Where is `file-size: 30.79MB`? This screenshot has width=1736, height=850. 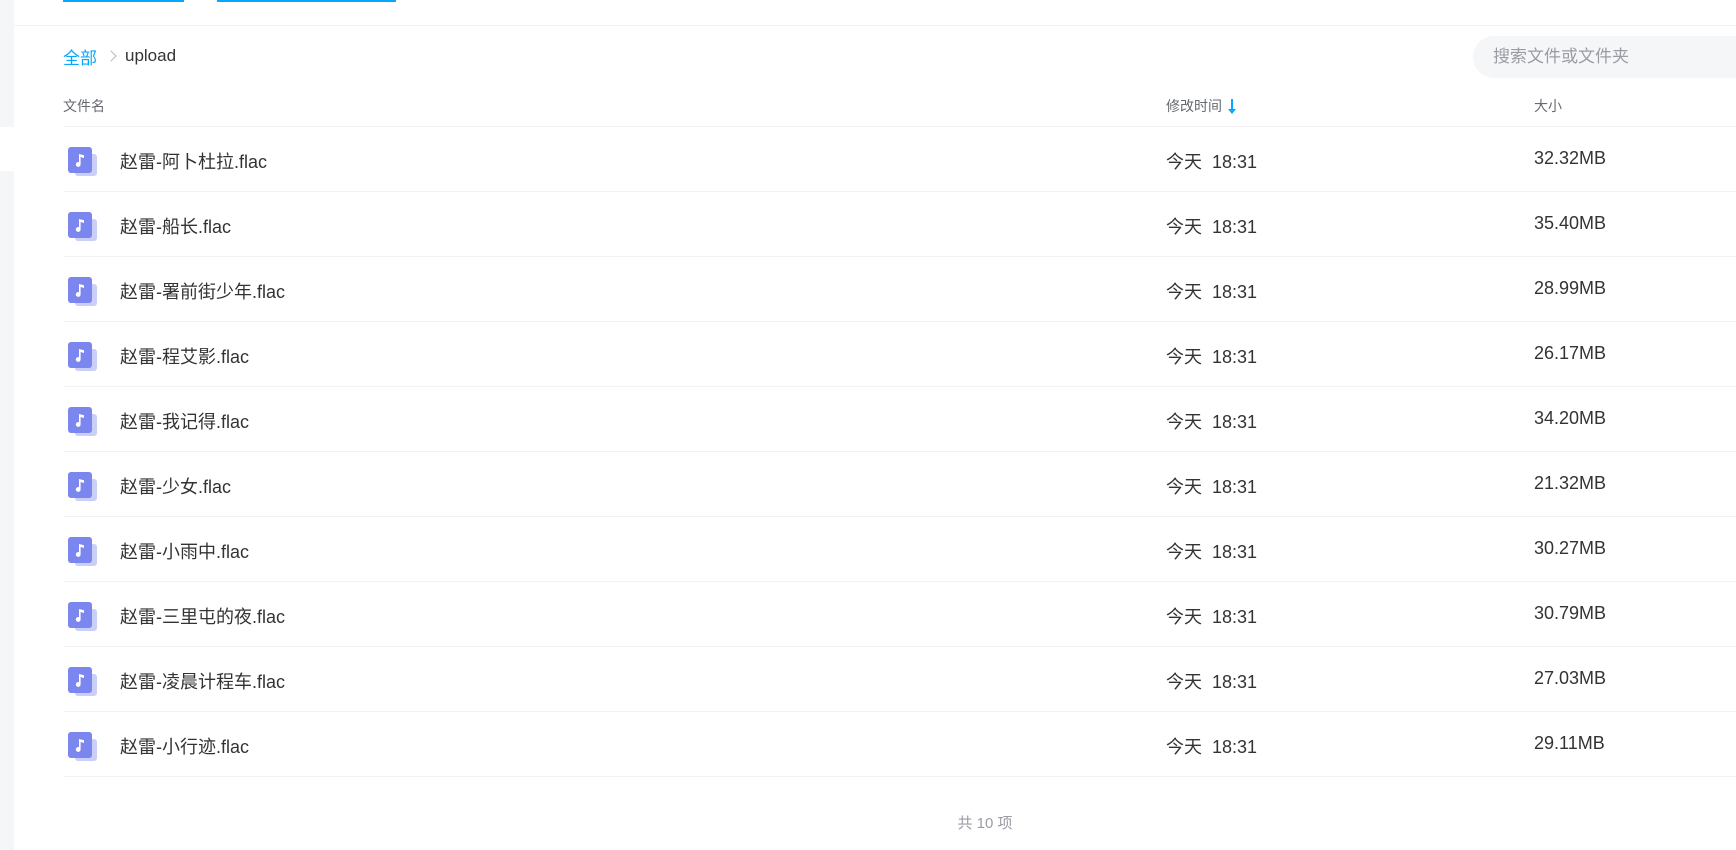 file-size: 30.79MB is located at coordinates (1570, 613).